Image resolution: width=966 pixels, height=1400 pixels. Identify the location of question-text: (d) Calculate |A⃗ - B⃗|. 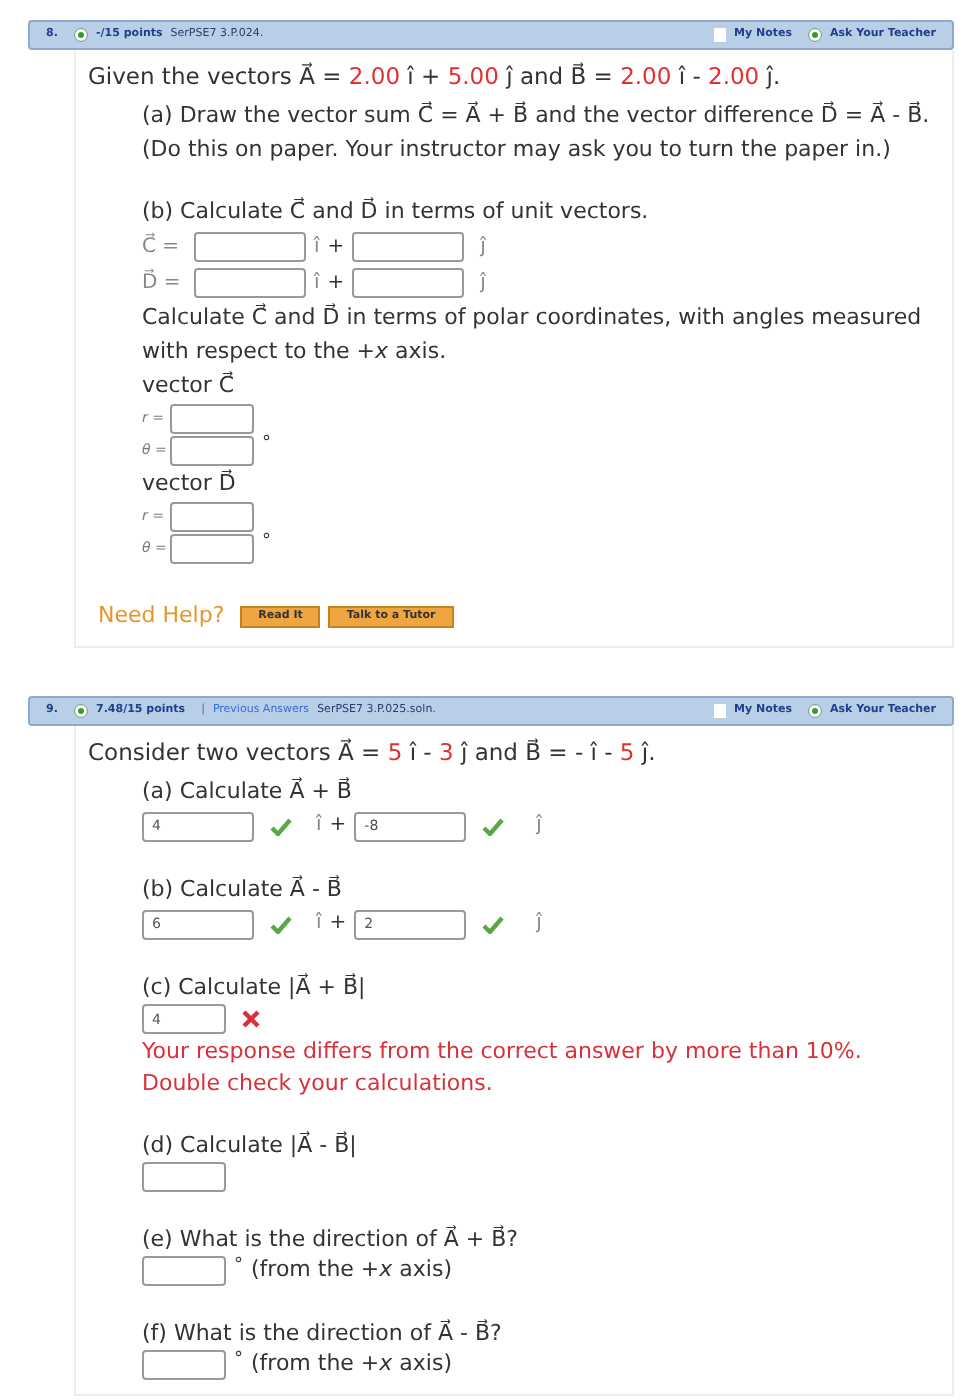
(250, 1145).